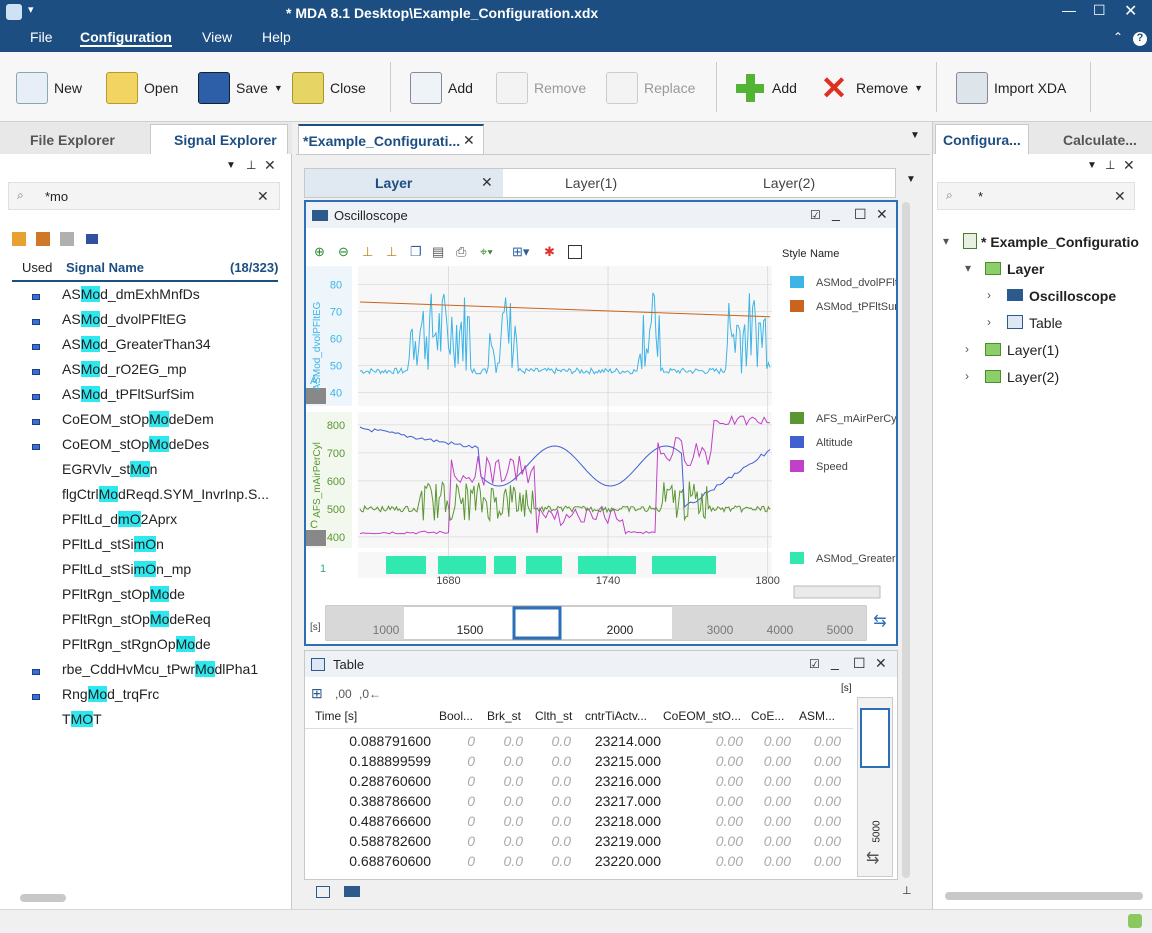  I want to click on filter-unused-icon, so click(43, 239).